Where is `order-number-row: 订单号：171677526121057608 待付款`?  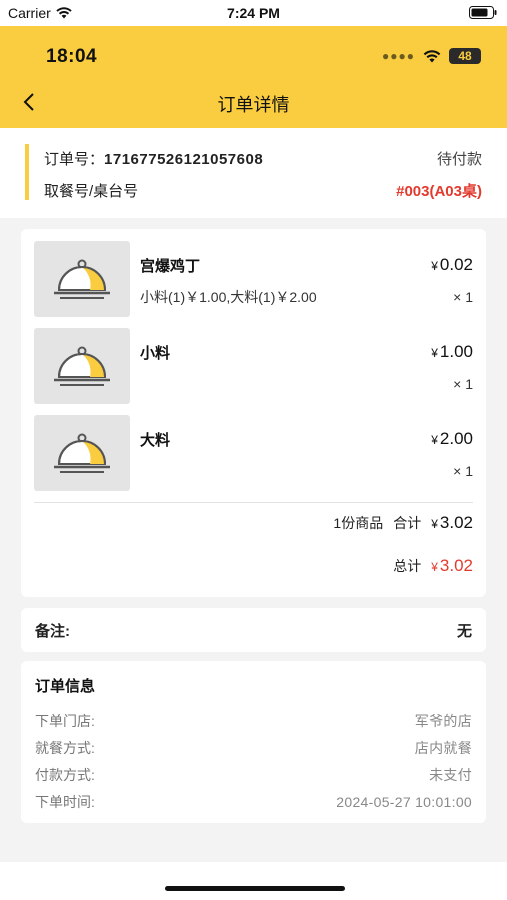 order-number-row: 订单号：171677526121057608 待付款 is located at coordinates (263, 158).